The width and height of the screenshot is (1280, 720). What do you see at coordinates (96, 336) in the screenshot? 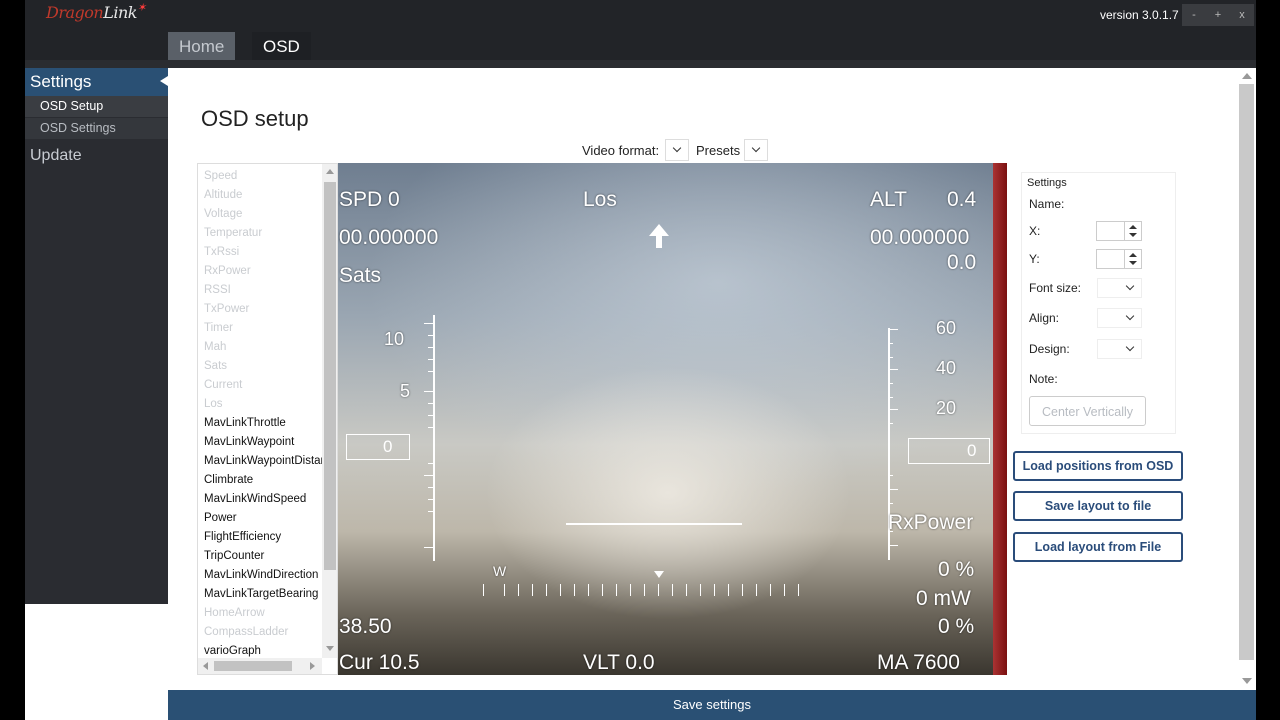
I see `sidebar: Settings OSD Setup OSD Settings Update` at bounding box center [96, 336].